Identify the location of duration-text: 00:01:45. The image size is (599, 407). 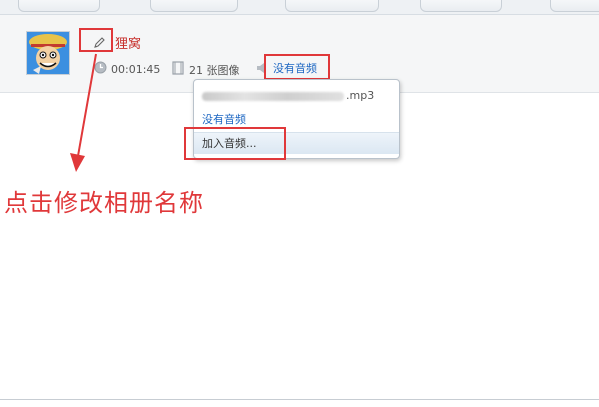
(136, 69).